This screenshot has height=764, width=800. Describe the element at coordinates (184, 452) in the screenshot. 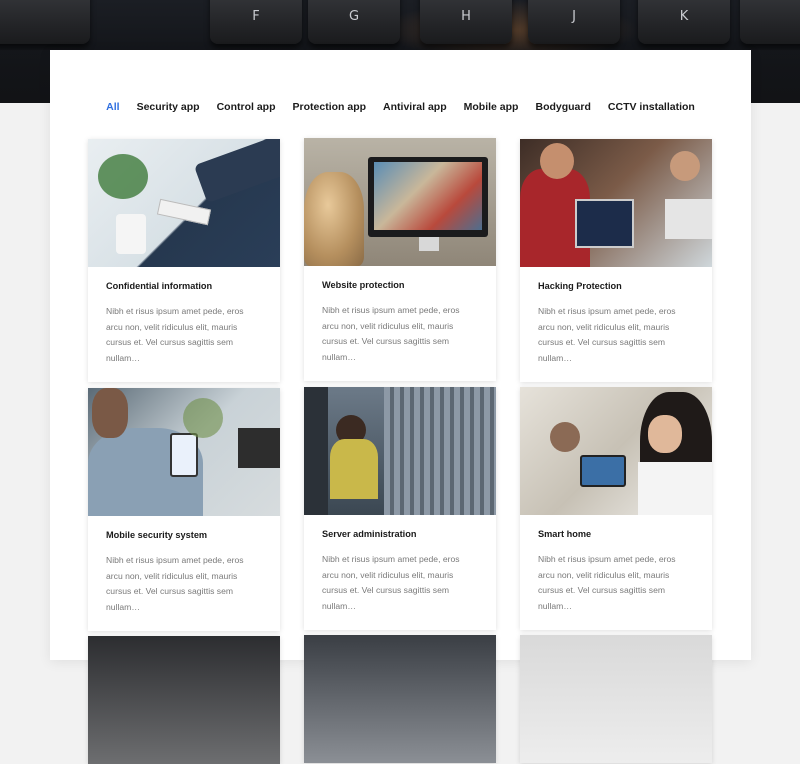

I see `phone-user-photo` at that location.